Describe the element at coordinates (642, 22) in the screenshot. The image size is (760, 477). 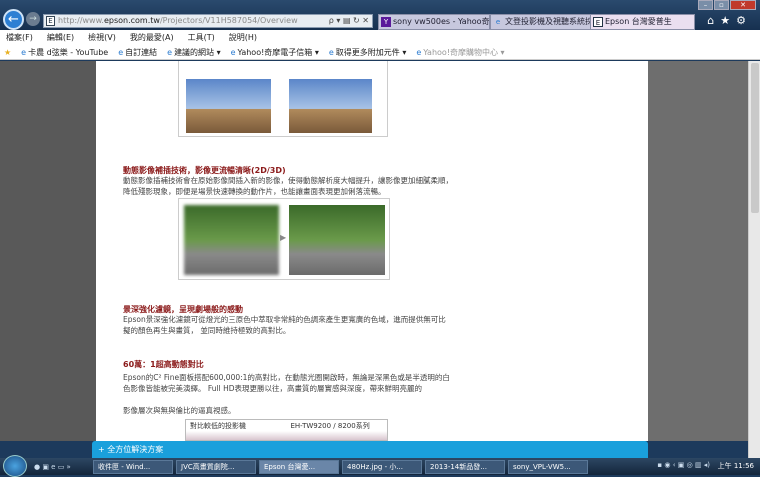
I see `tab-epson: E Epson 台灣愛普生` at that location.